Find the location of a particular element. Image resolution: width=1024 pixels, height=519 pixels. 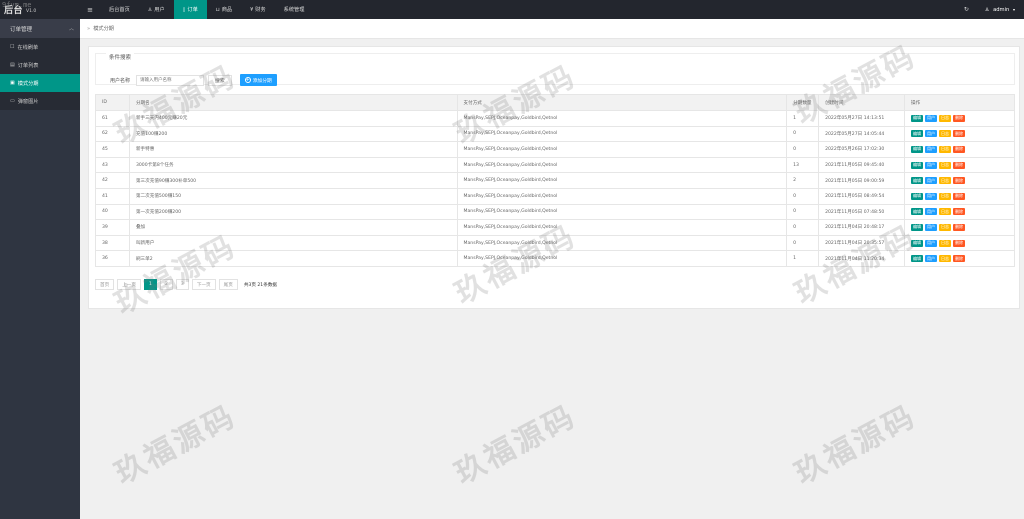

cell-count: 2 is located at coordinates (803, 180).